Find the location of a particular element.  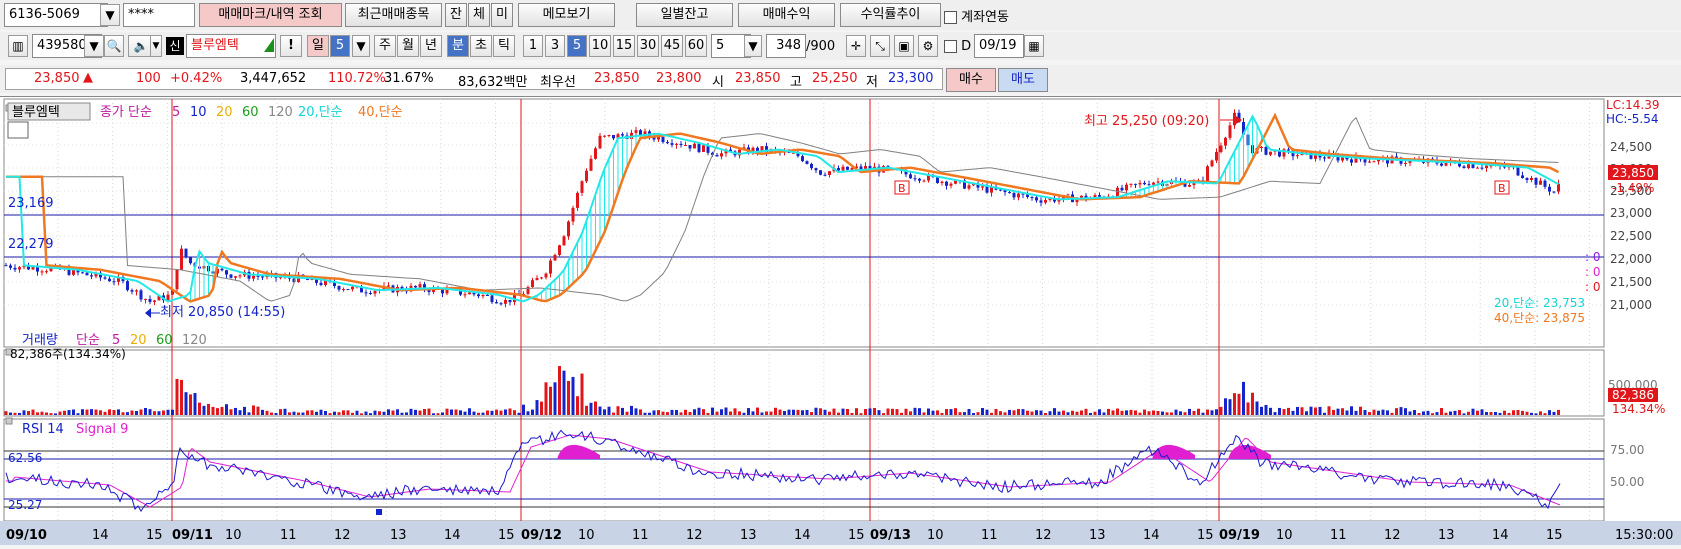

time-label: 14 is located at coordinates (1151, 535).